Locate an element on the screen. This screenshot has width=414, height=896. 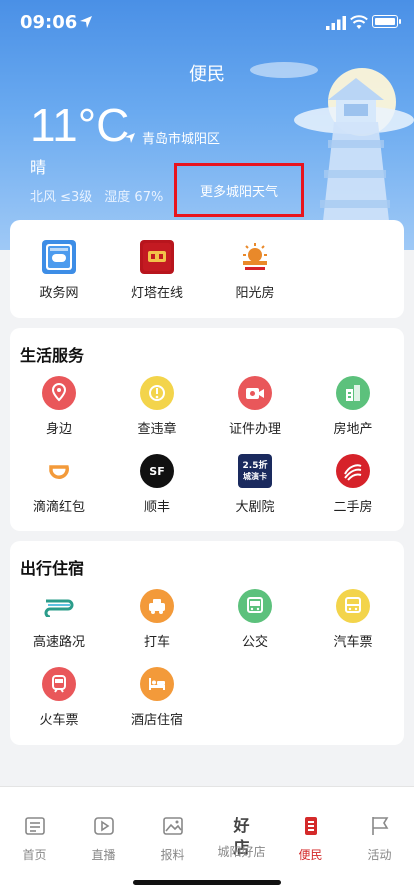
wind-info: 北风 ≤3级 is located at coordinates (61, 197).